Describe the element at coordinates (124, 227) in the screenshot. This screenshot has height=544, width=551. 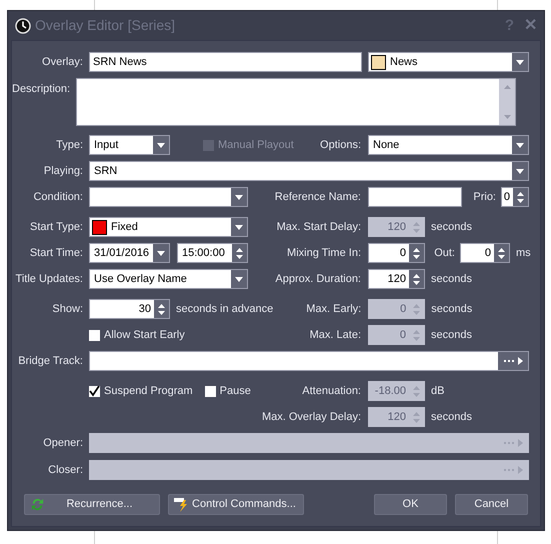
I see `dropdown-value: Fixed` at that location.